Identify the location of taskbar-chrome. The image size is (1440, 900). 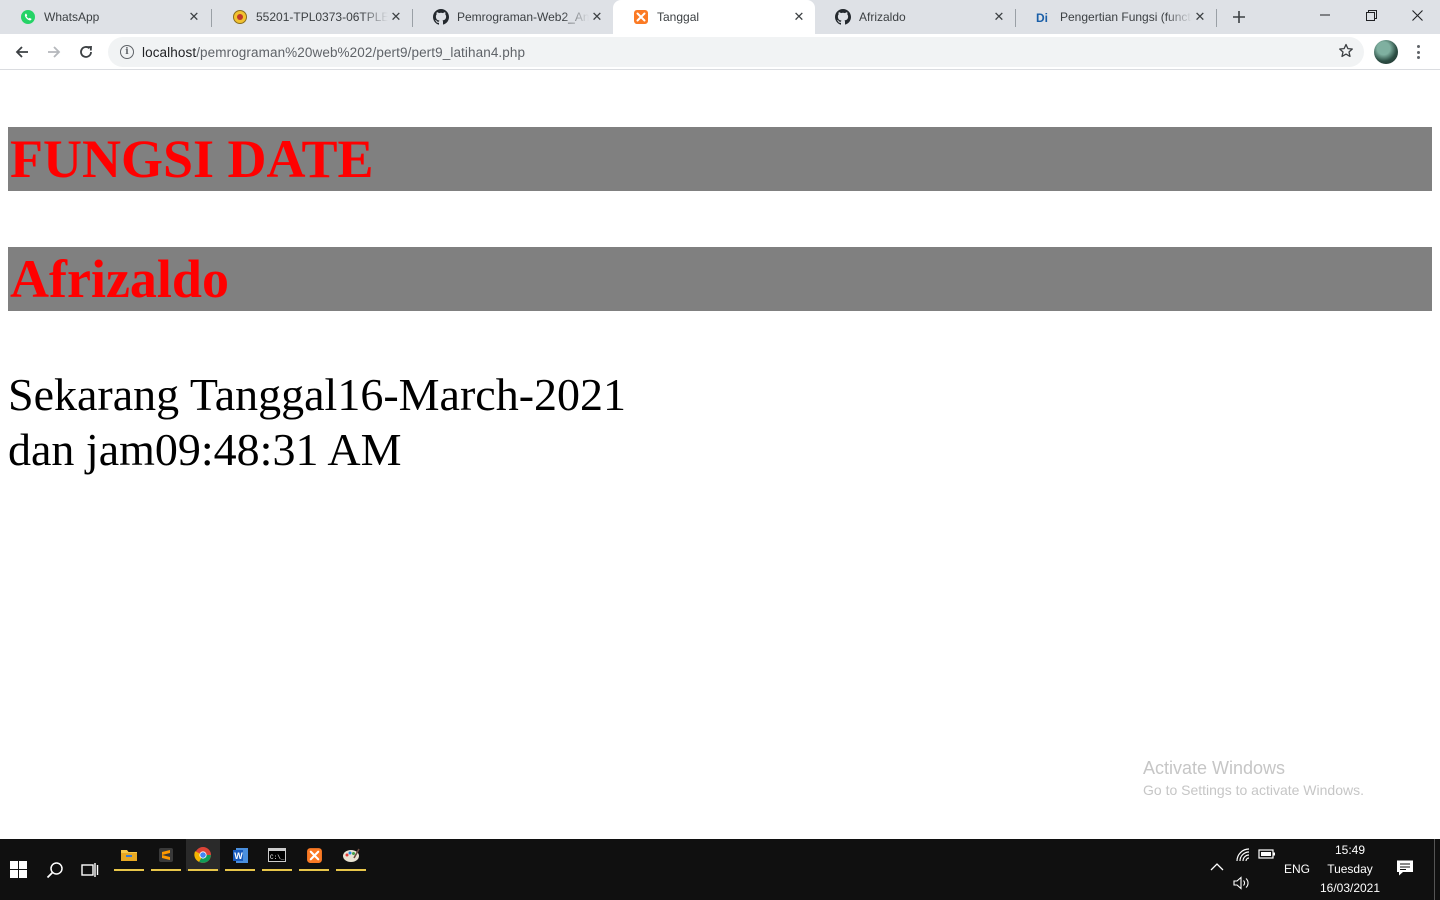
(203, 855).